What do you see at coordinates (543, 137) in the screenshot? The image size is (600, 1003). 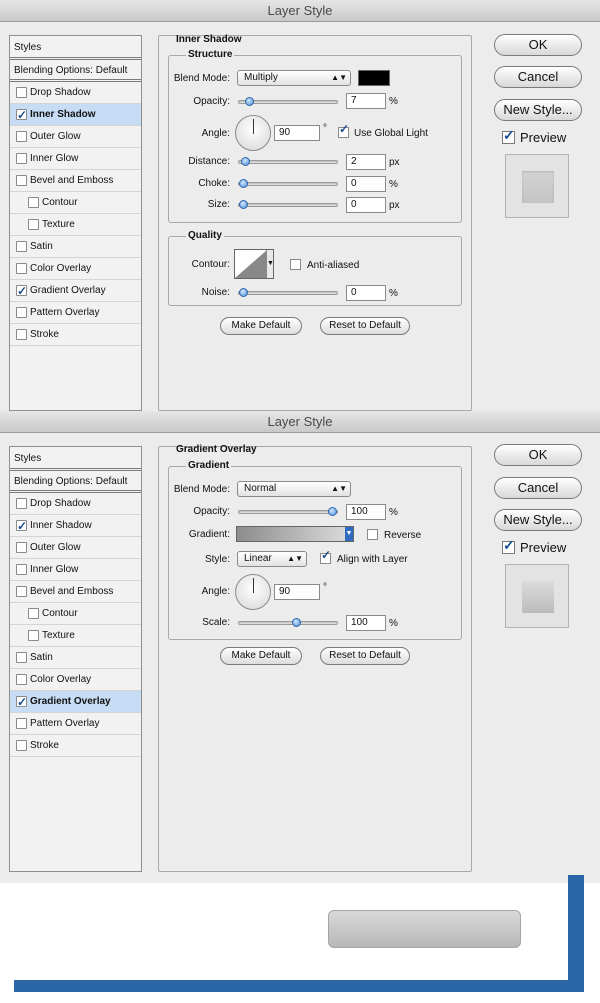 I see `preview-label: Preview` at bounding box center [543, 137].